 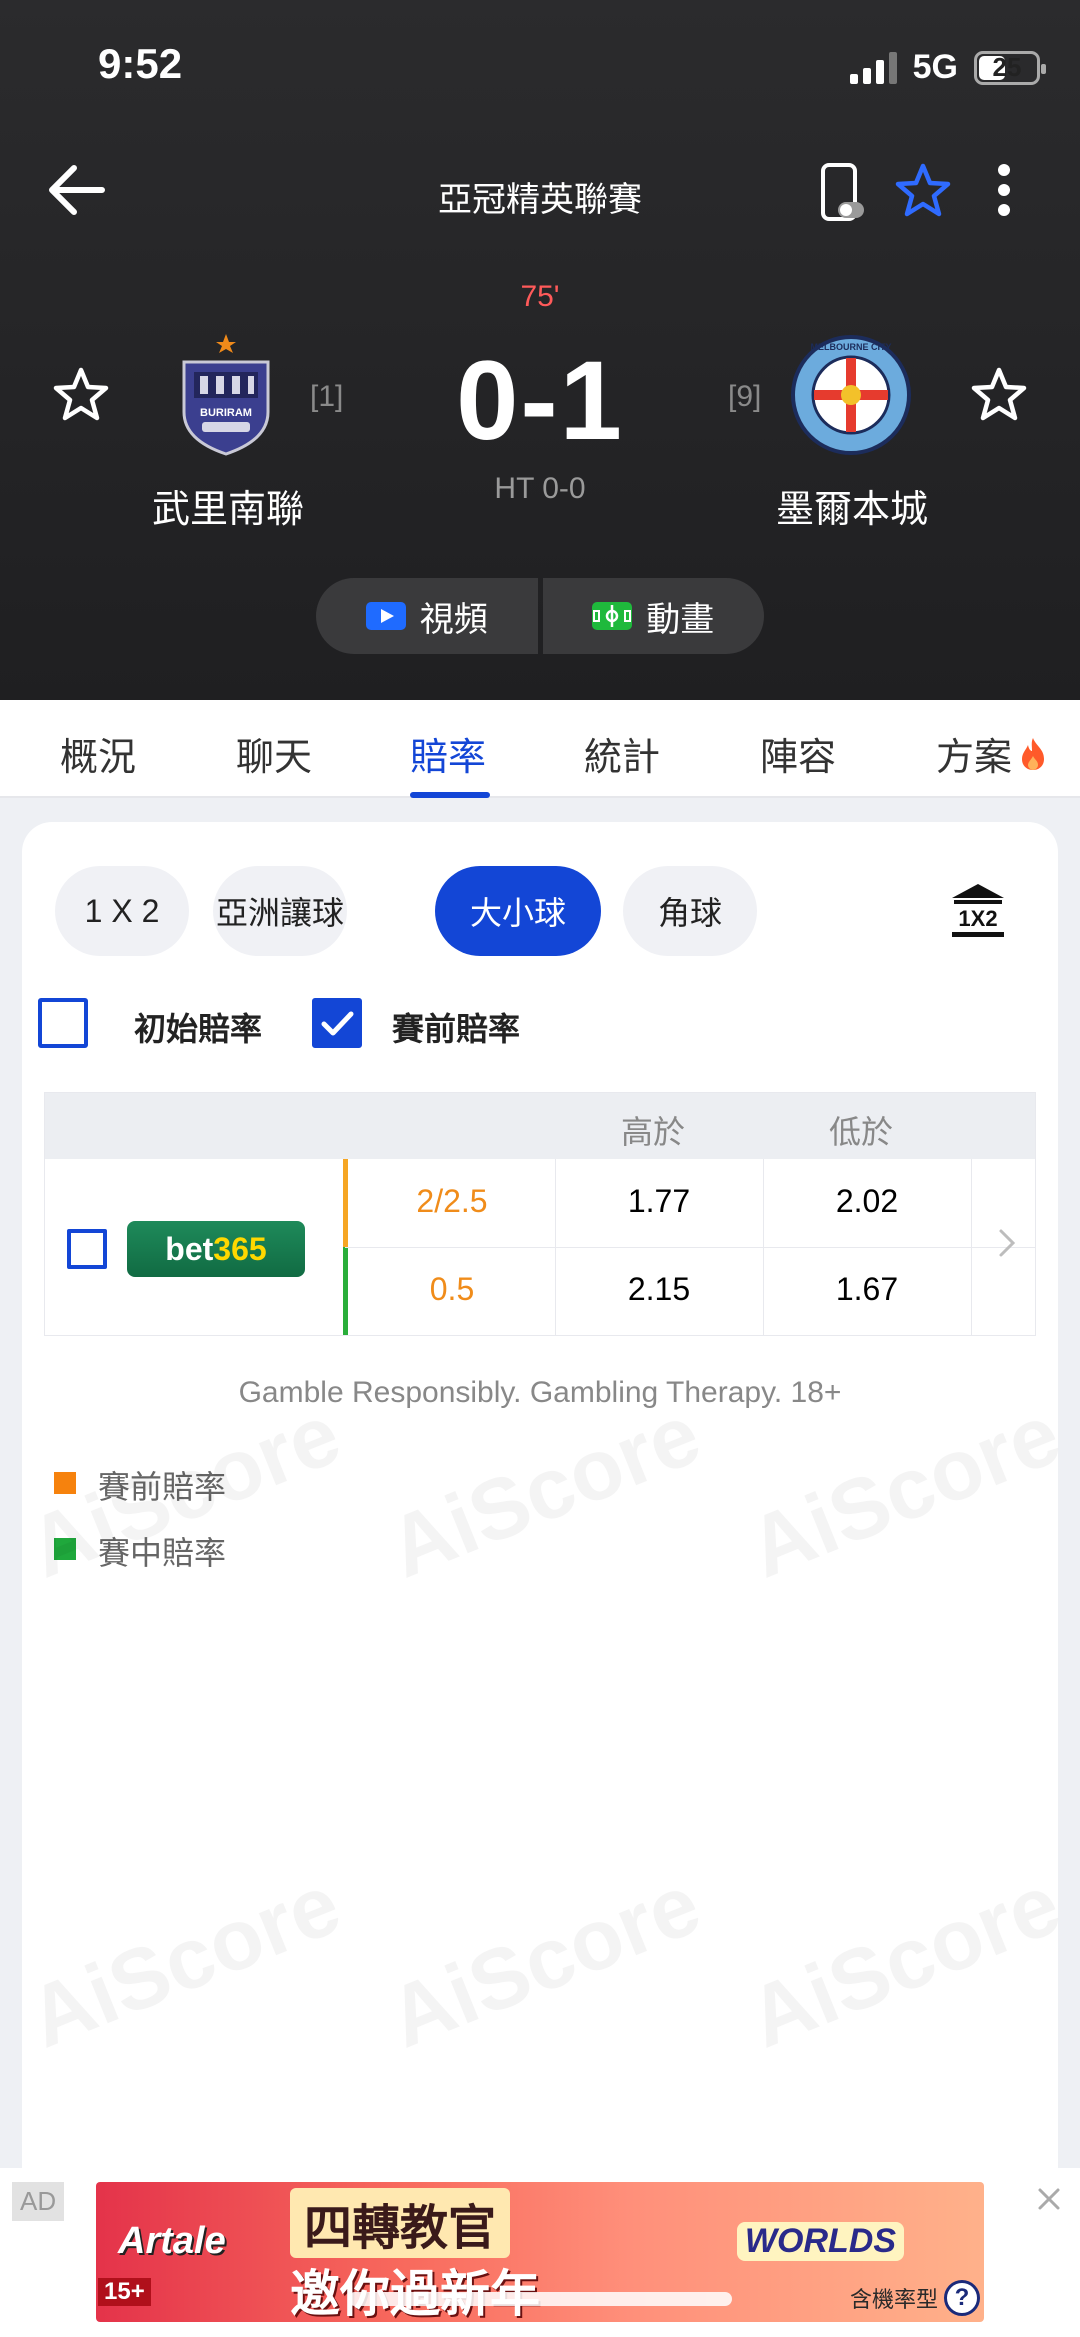 I want to click on ad-area: AD Artale 15+ 四轉教官 邀你過新年 WORLDS 含機率型 ?, so click(x=540, y=2252).